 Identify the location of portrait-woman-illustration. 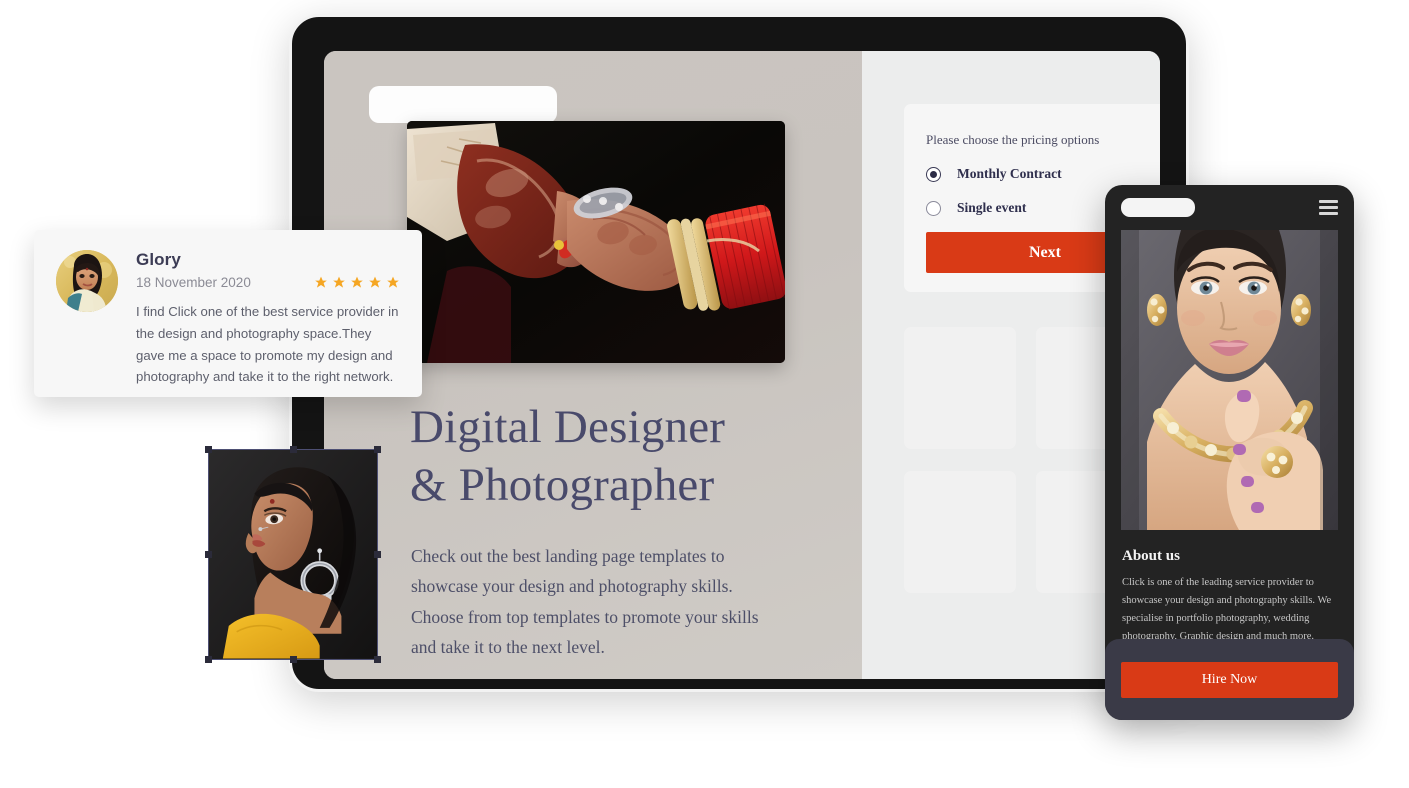
(293, 554).